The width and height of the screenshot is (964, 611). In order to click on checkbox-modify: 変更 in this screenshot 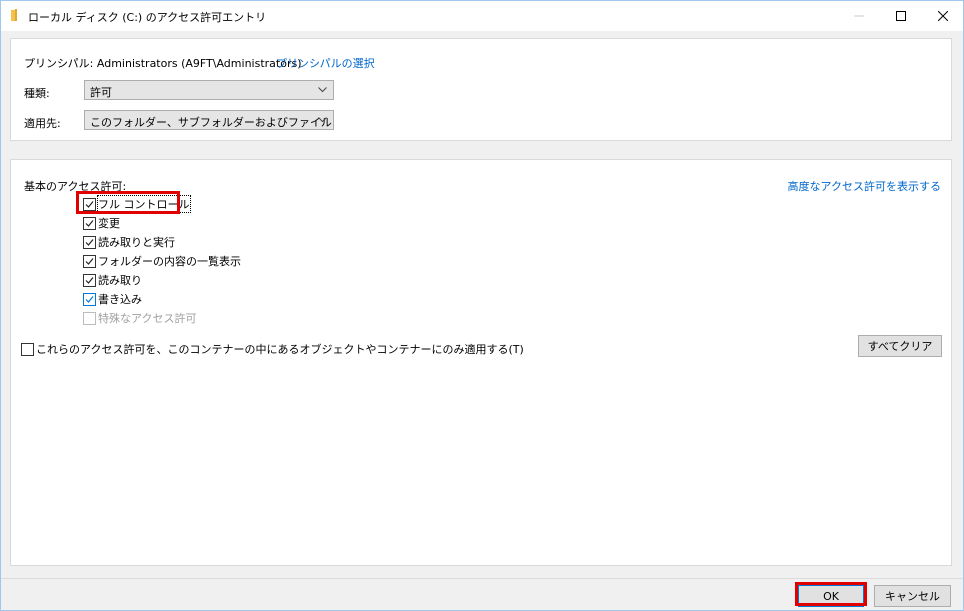, I will do `click(101, 223)`.